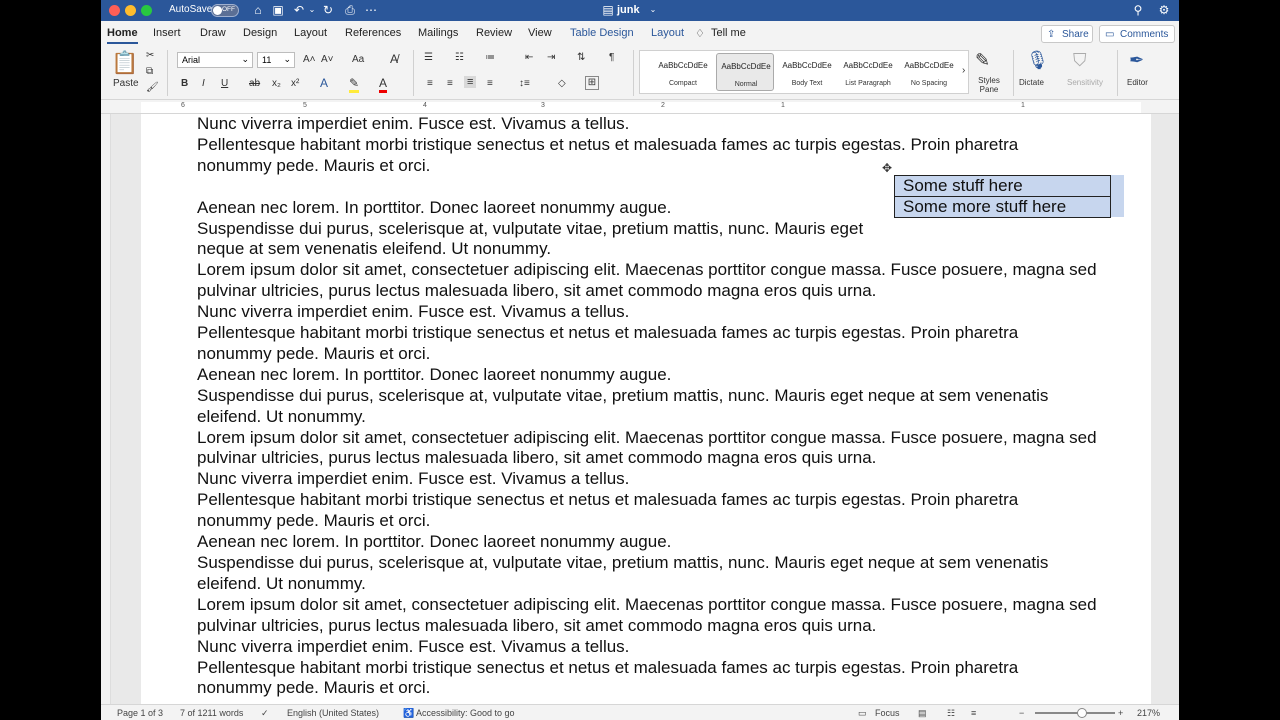 This screenshot has height=720, width=1280. Describe the element at coordinates (438, 33) in the screenshot. I see `tab-mailings: Mailings` at that location.